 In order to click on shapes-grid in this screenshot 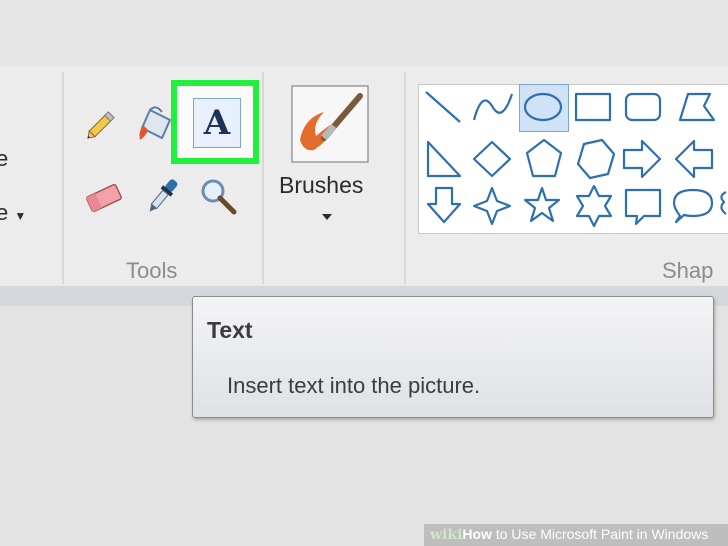, I will do `click(576, 159)`.